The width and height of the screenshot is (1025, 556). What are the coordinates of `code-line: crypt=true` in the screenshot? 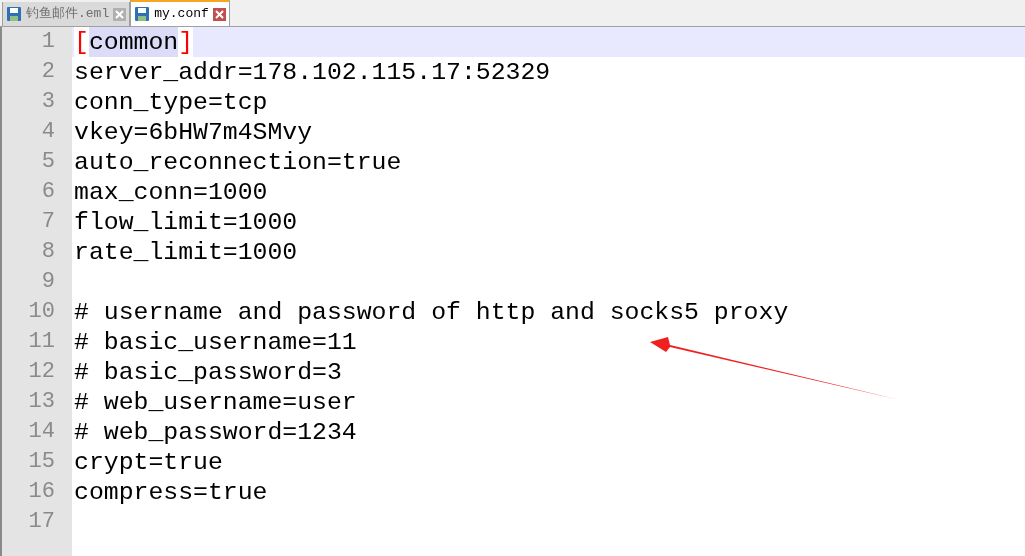 It's located at (148, 462).